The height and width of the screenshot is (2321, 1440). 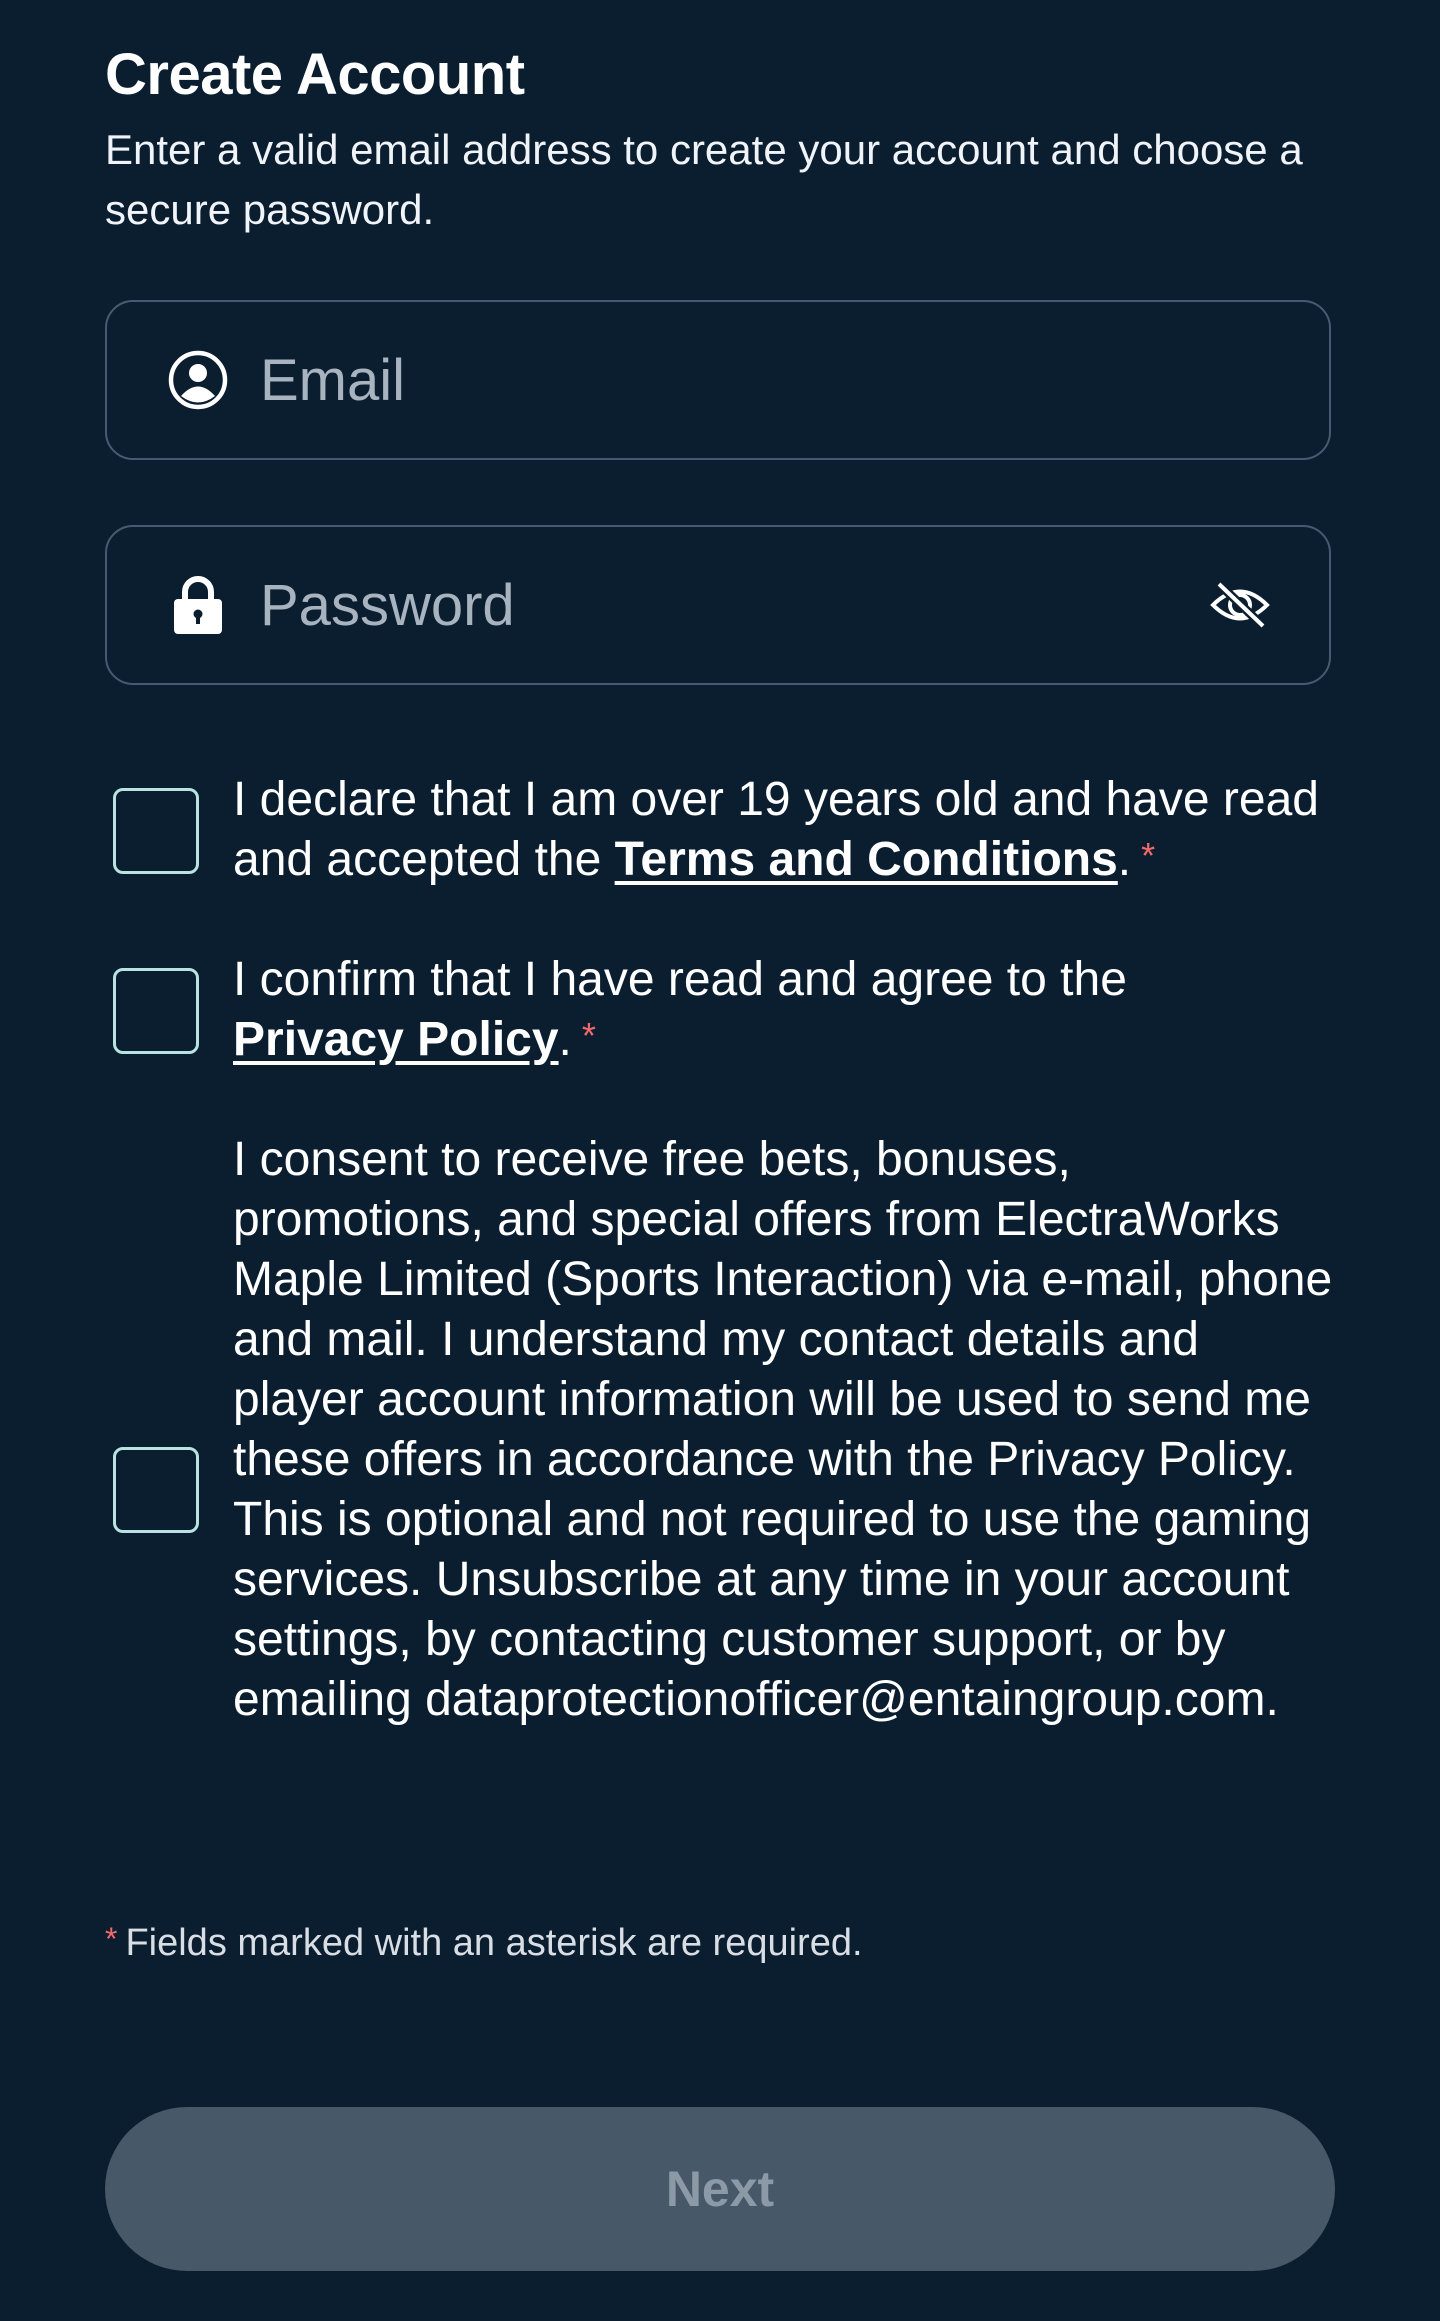 What do you see at coordinates (198, 605) in the screenshot?
I see `lock-icon` at bounding box center [198, 605].